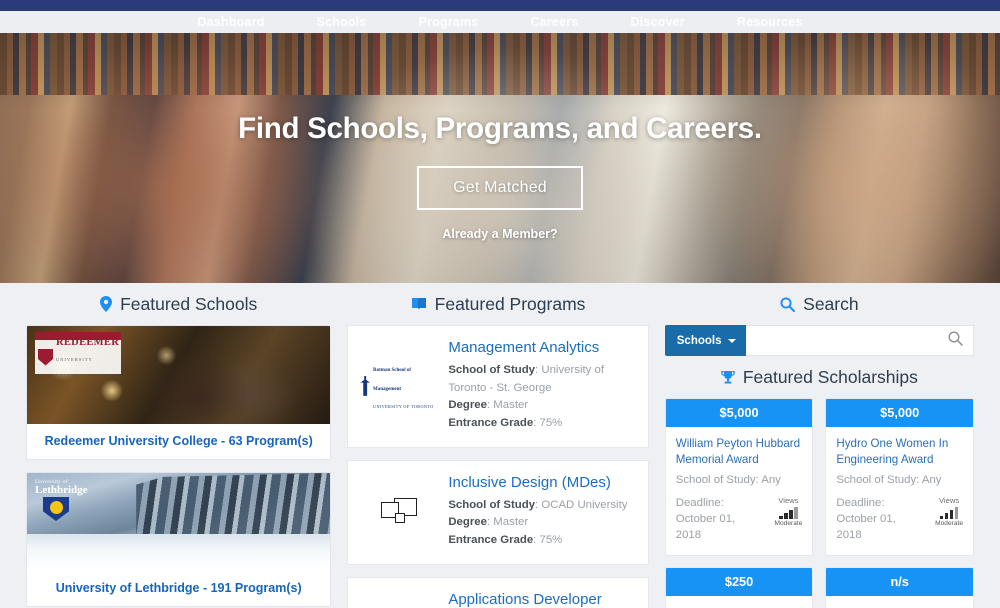 The width and height of the screenshot is (1000, 608). I want to click on school-image-lethbridge: University of Lethbridge, so click(179, 522).